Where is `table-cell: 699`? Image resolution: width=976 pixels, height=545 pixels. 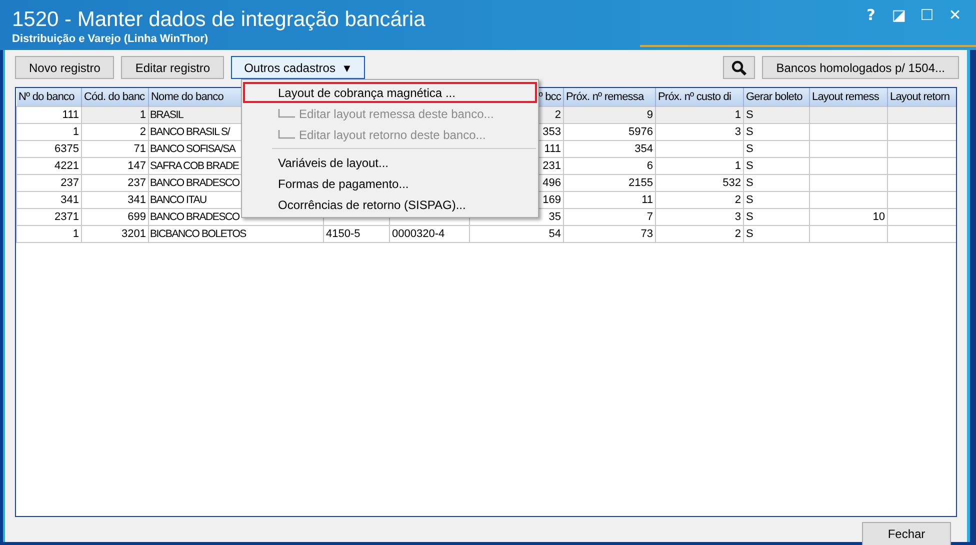
table-cell: 699 is located at coordinates (115, 216).